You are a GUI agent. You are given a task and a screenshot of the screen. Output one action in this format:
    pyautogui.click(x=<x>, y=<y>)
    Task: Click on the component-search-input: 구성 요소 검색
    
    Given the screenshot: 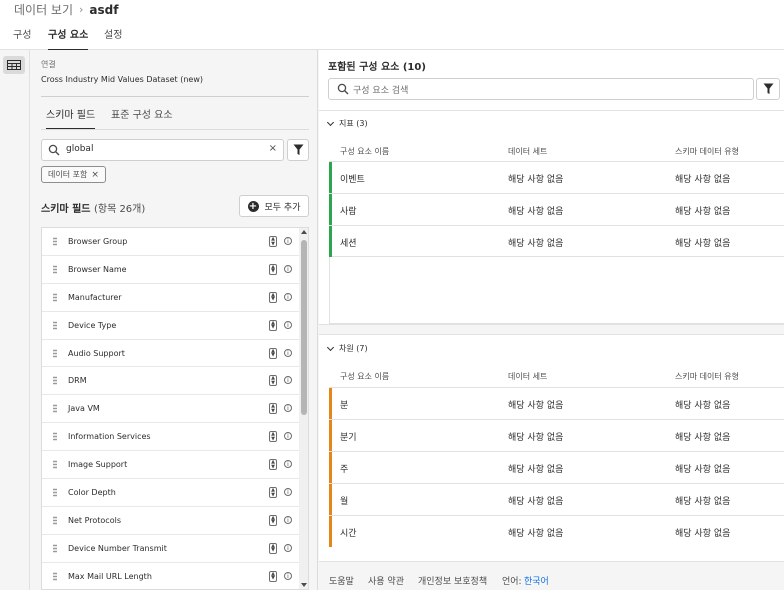 What is the action you would take?
    pyautogui.click(x=541, y=89)
    